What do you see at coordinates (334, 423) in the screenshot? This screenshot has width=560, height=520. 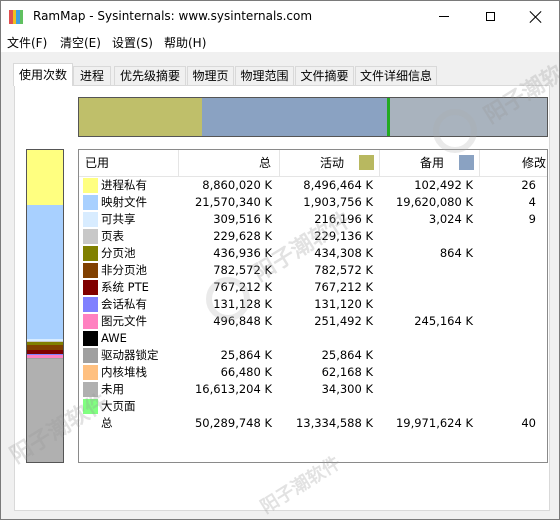 I see `row-active: 13,334,588 K` at bounding box center [334, 423].